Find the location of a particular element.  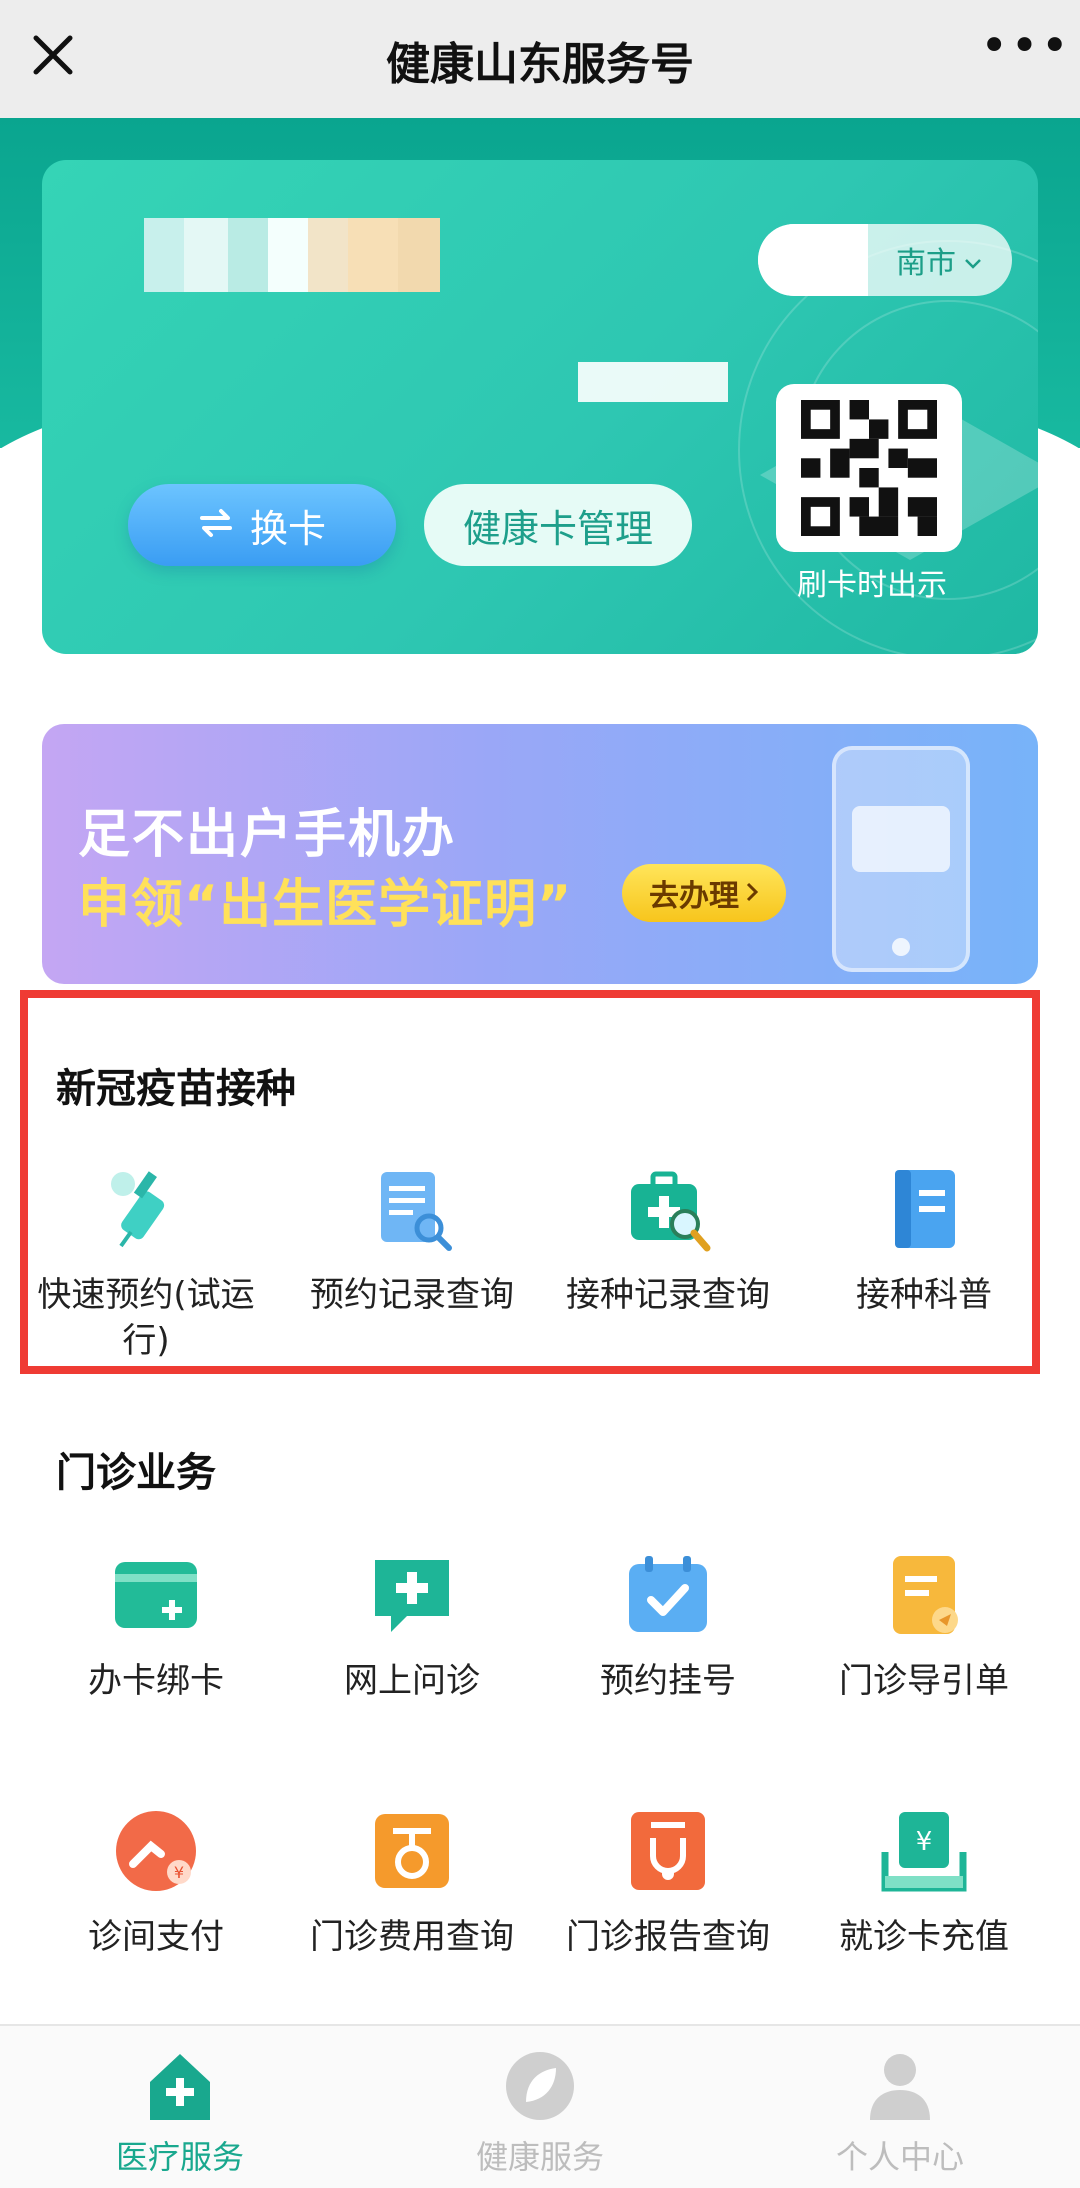

outpatient-item-label: 就诊卡充值 is located at coordinates (924, 1937).